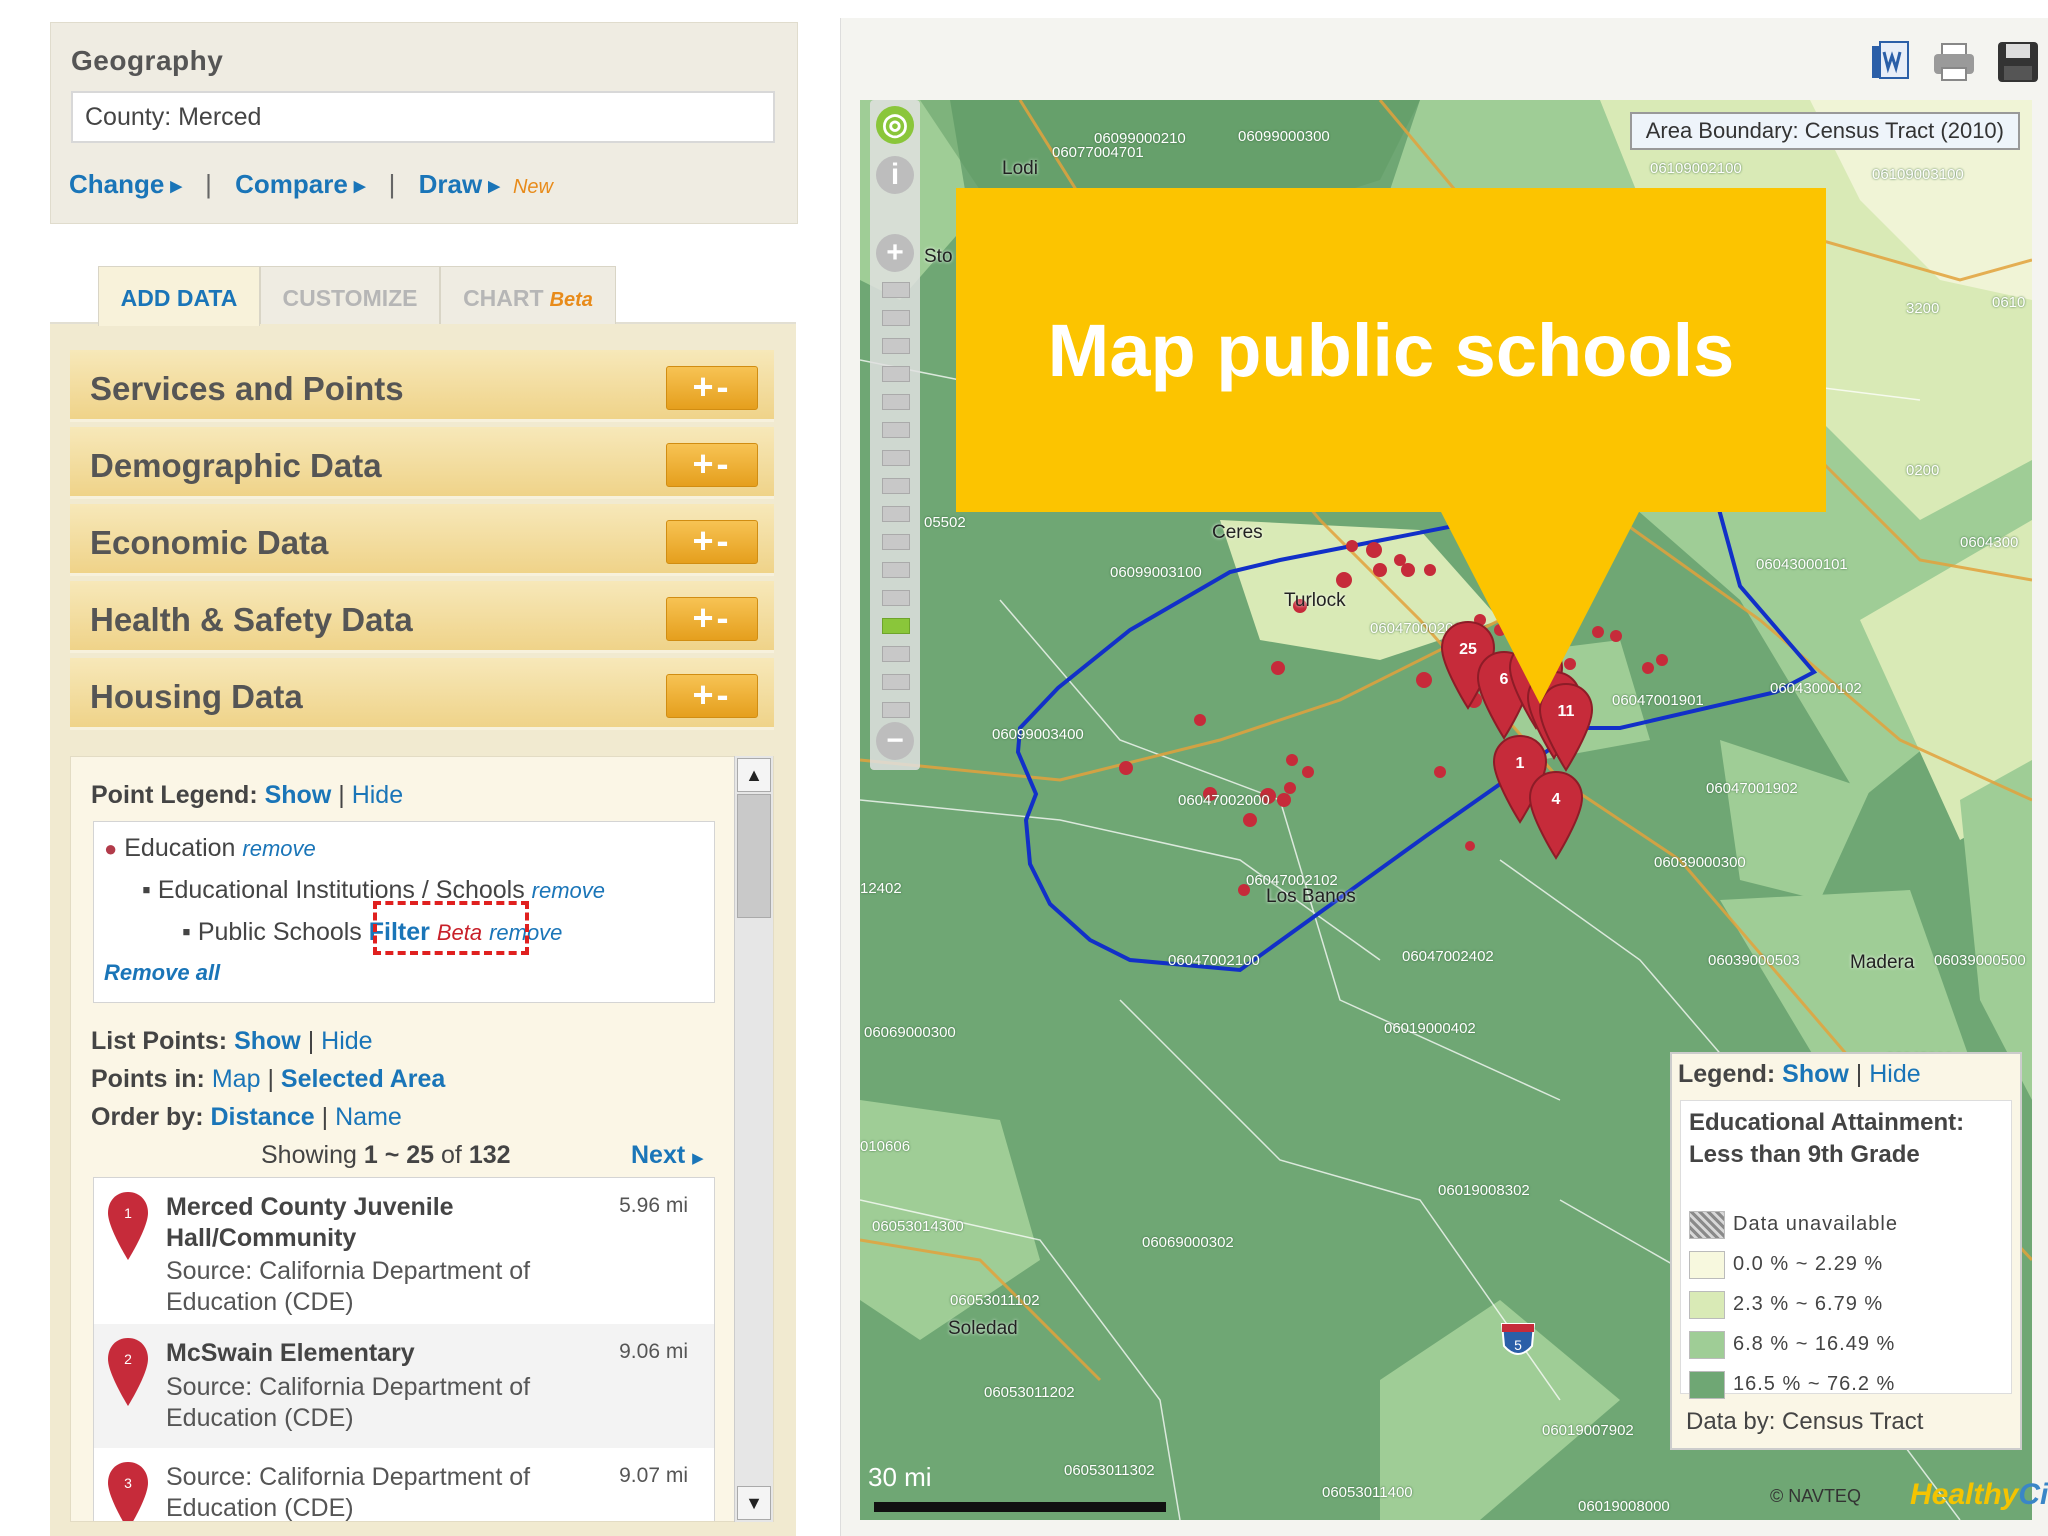 The height and width of the screenshot is (1536, 2048). I want to click on next-link: Next ▶, so click(667, 1155).